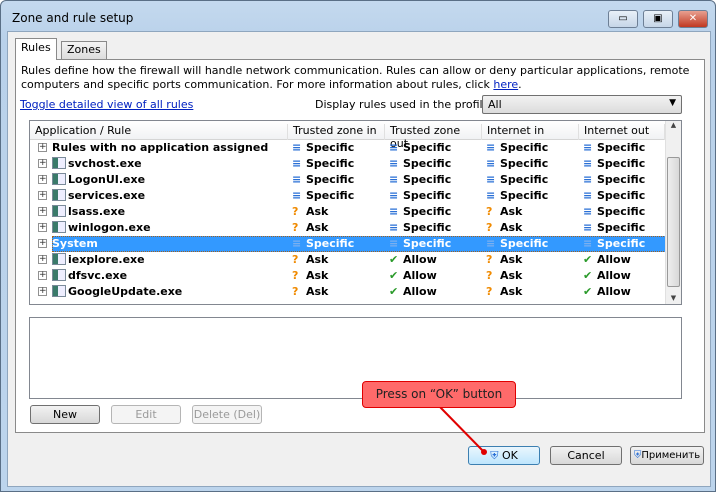 This screenshot has width=716, height=492. I want to click on callout-arrow, so click(463, 430).